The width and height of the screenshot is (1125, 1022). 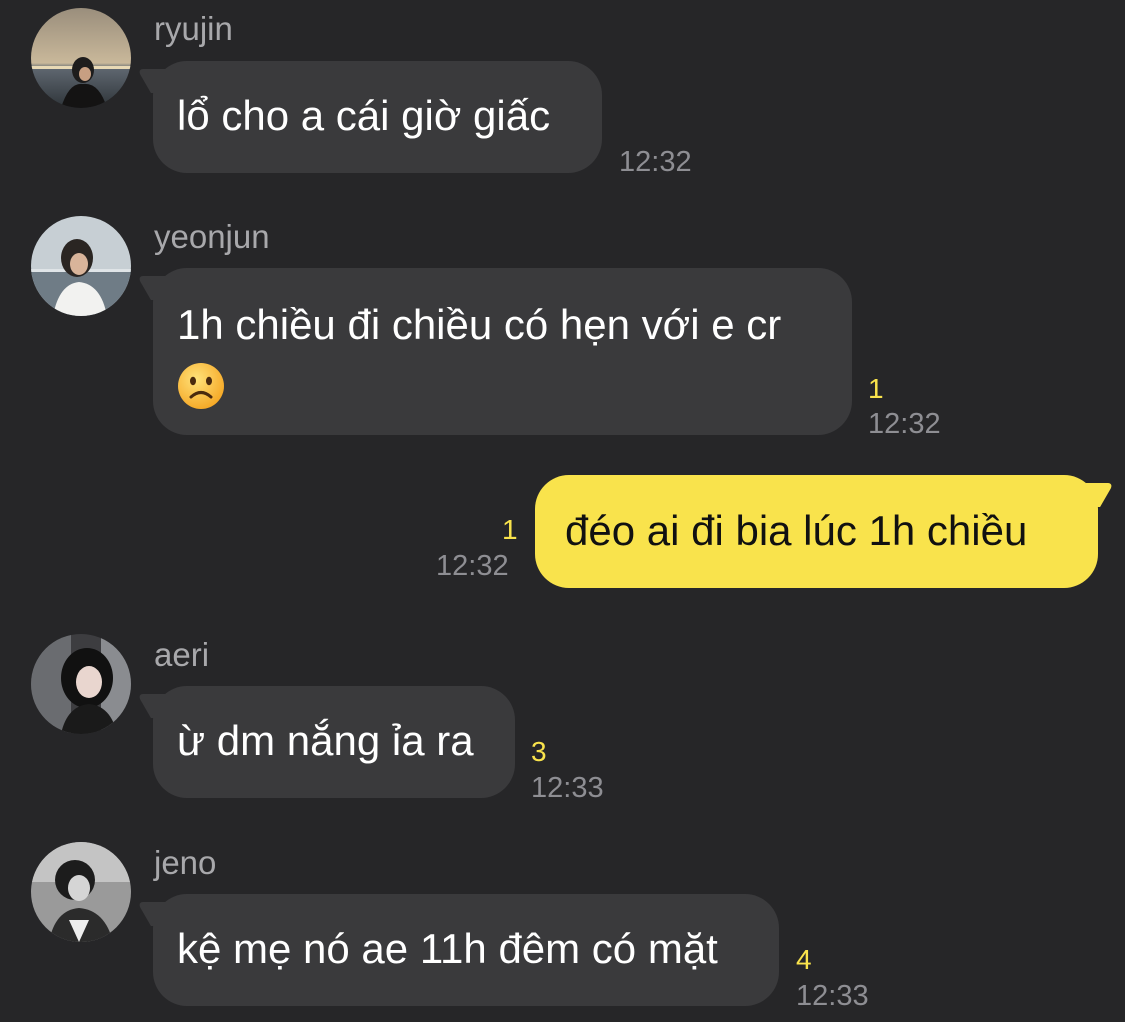 I want to click on jeno-avatar, so click(x=81, y=892).